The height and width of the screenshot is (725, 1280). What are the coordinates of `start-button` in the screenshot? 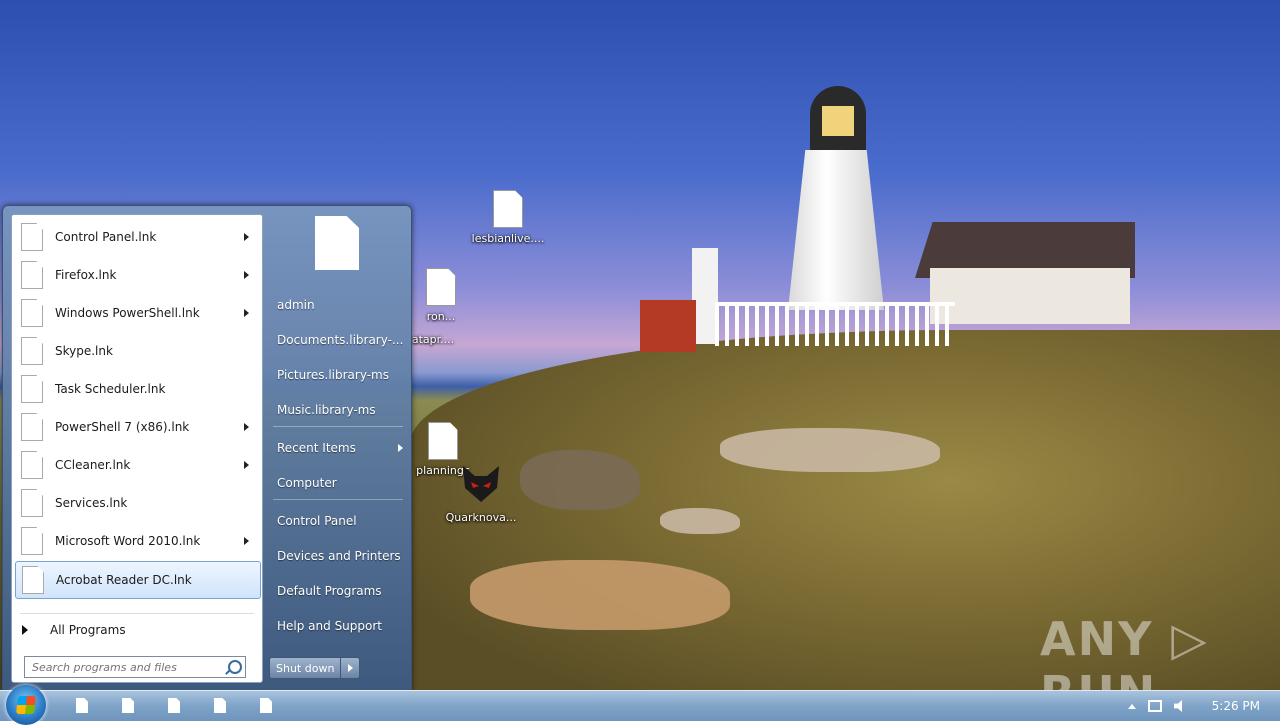 It's located at (26, 705).